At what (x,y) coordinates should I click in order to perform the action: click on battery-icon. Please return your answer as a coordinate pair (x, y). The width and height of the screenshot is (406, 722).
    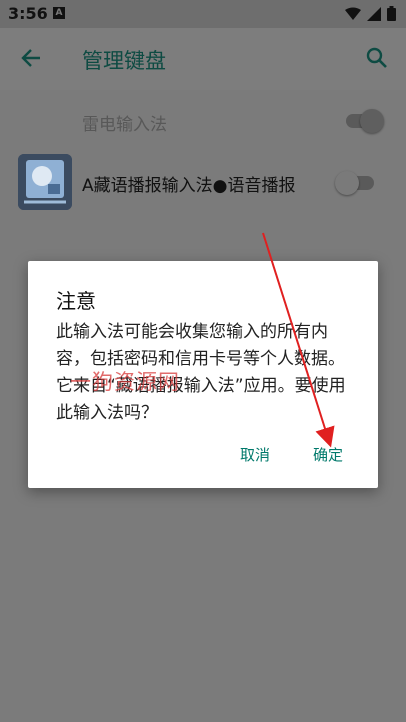
    Looking at the image, I should click on (391, 13).